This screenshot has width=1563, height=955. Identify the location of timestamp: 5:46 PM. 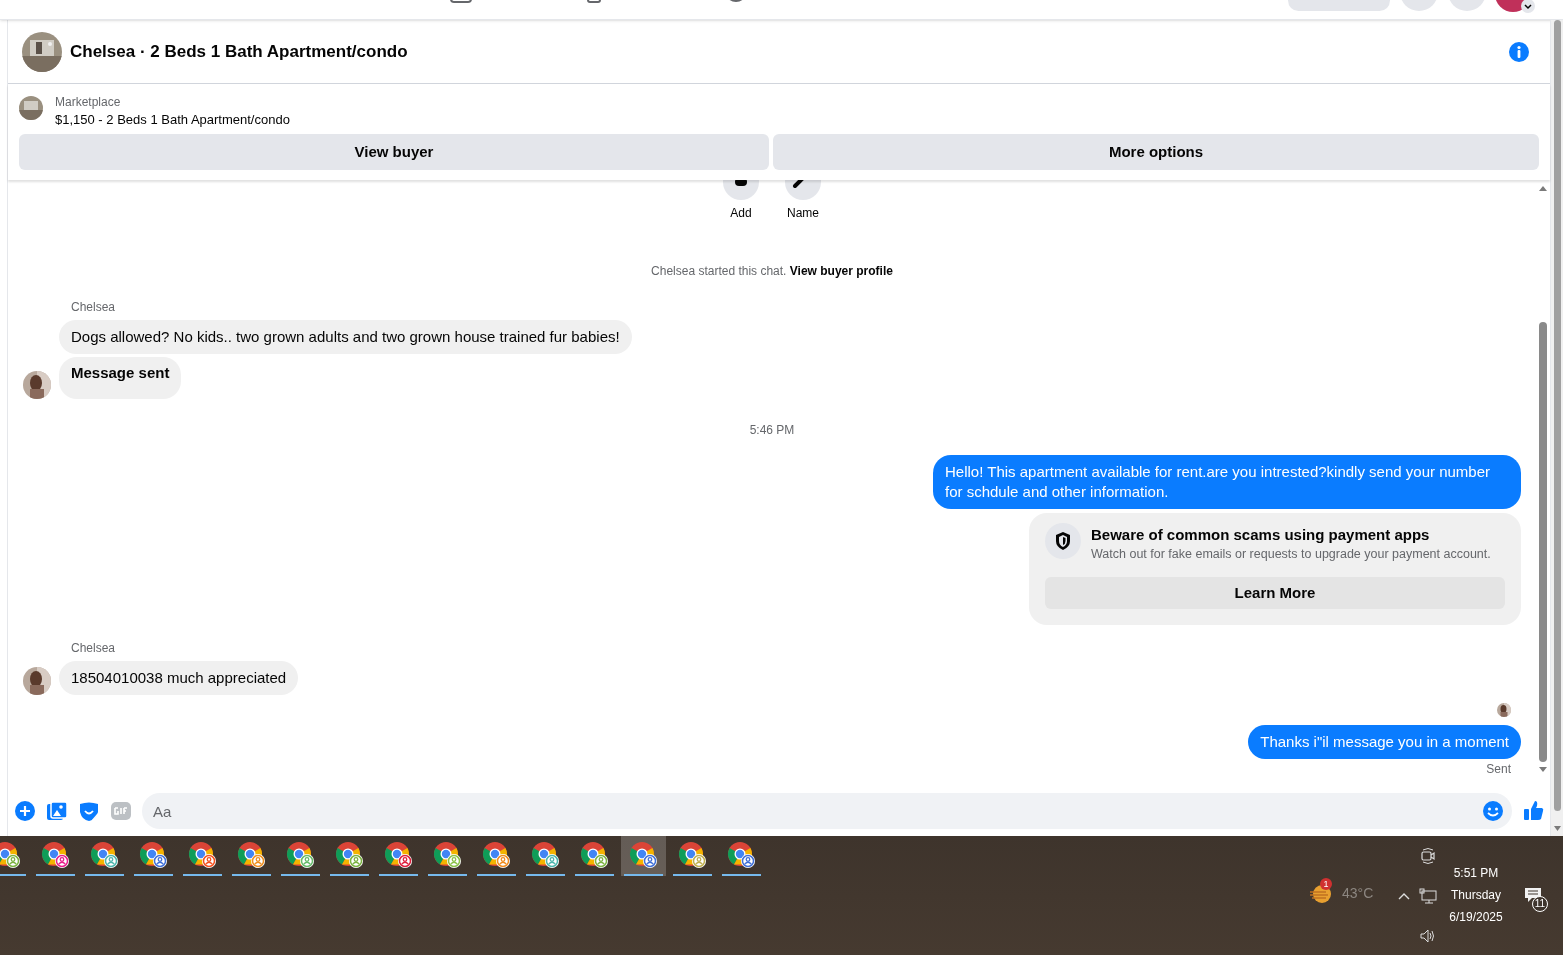
(772, 430).